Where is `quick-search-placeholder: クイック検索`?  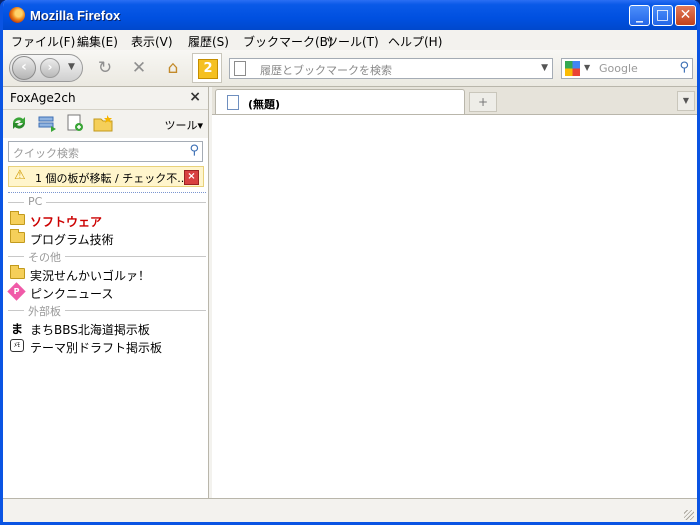 quick-search-placeholder: クイック検索 is located at coordinates (46, 153).